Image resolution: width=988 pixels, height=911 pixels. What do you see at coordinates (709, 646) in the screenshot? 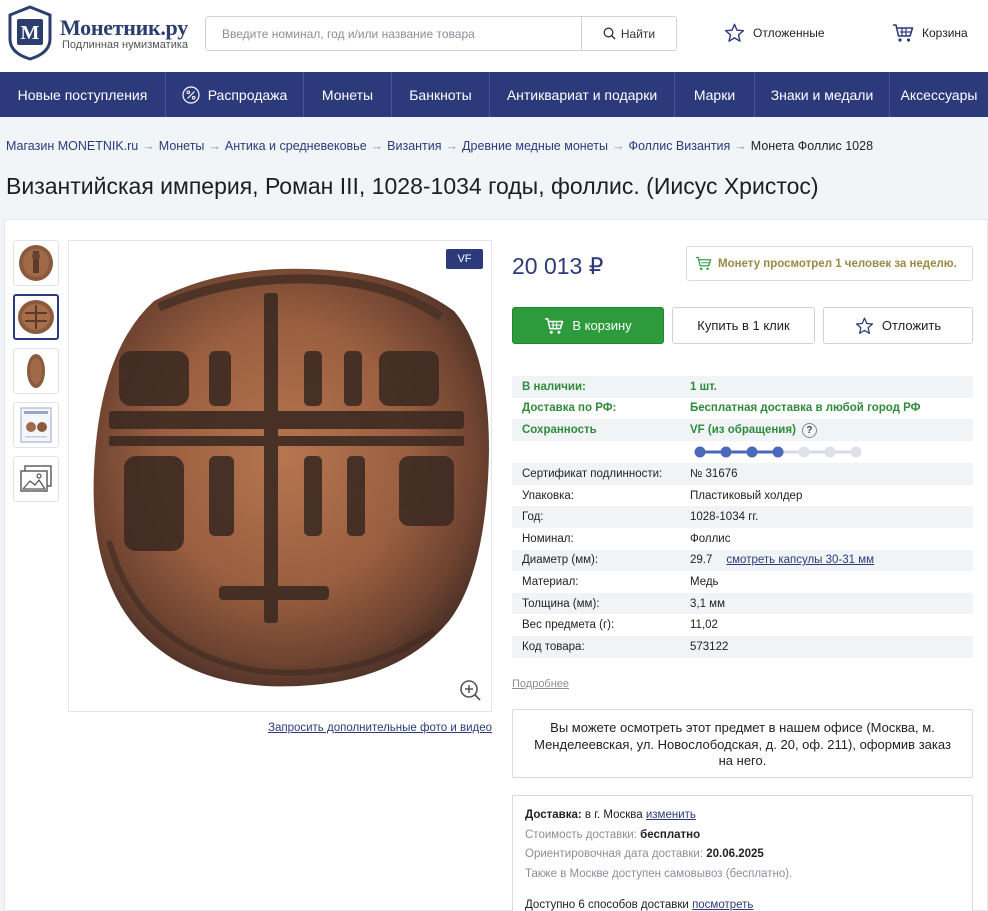
I see `spec-value: 573122` at bounding box center [709, 646].